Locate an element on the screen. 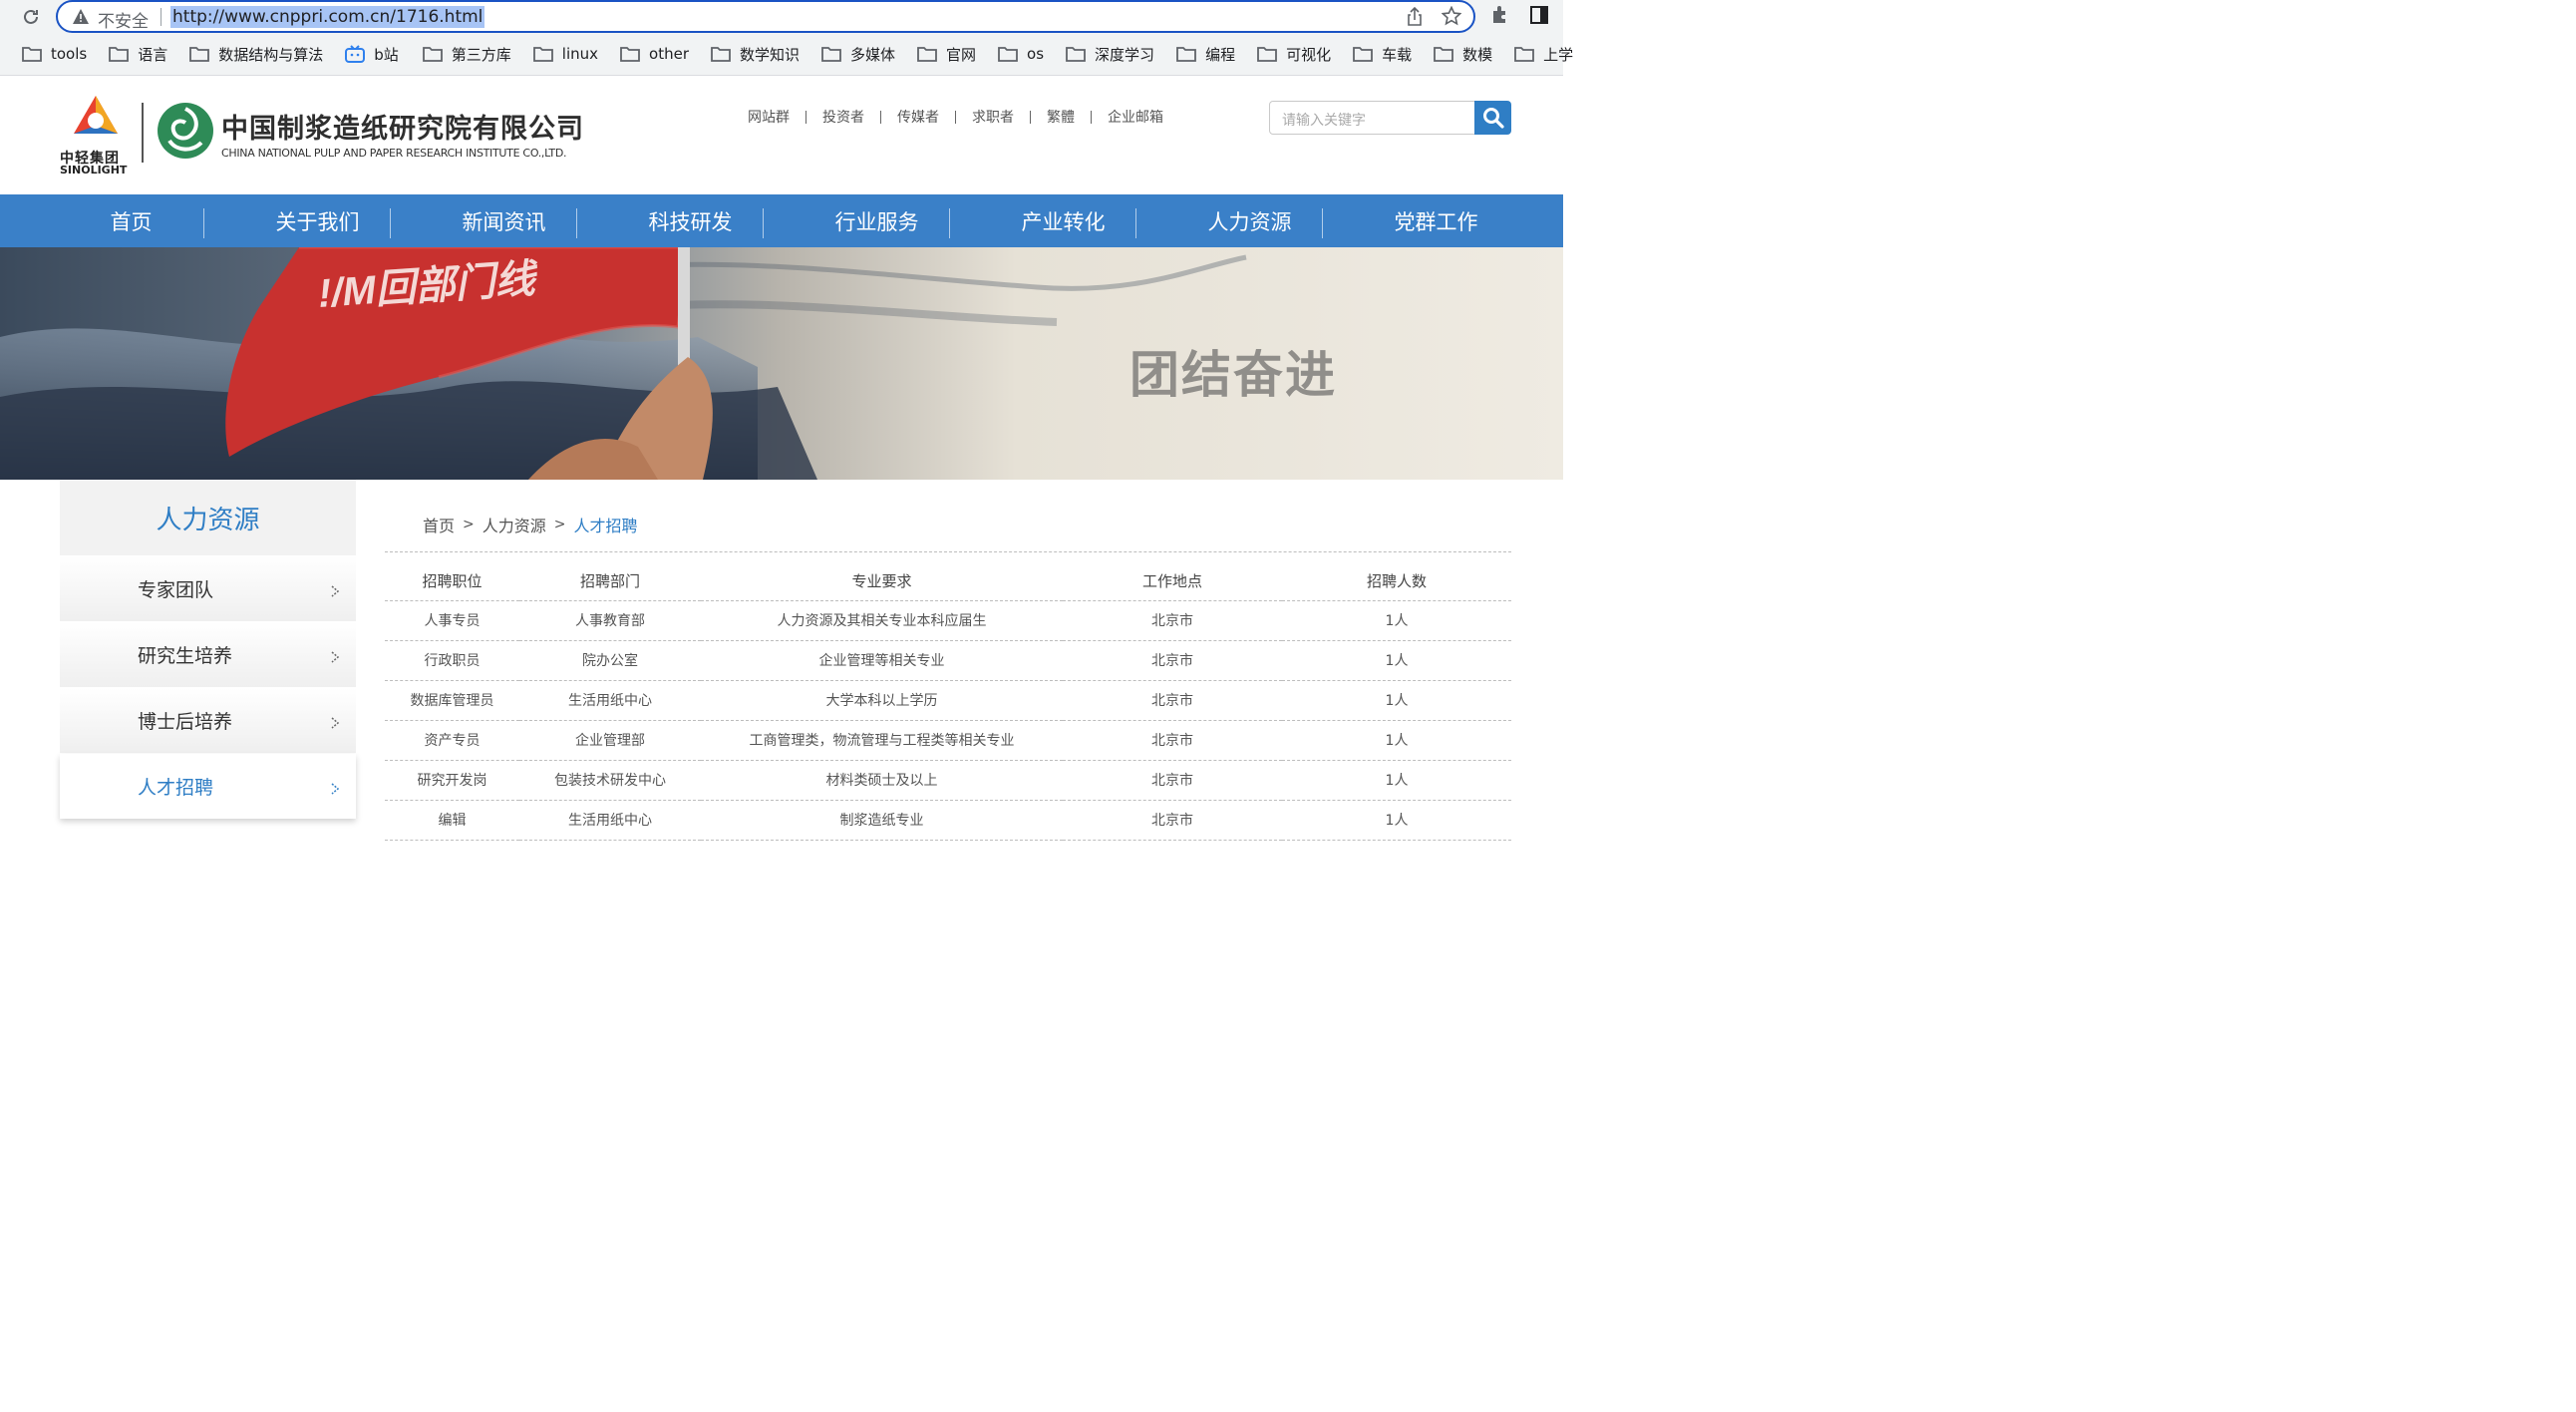  bookmark-7: 数学知识 is located at coordinates (755, 54).